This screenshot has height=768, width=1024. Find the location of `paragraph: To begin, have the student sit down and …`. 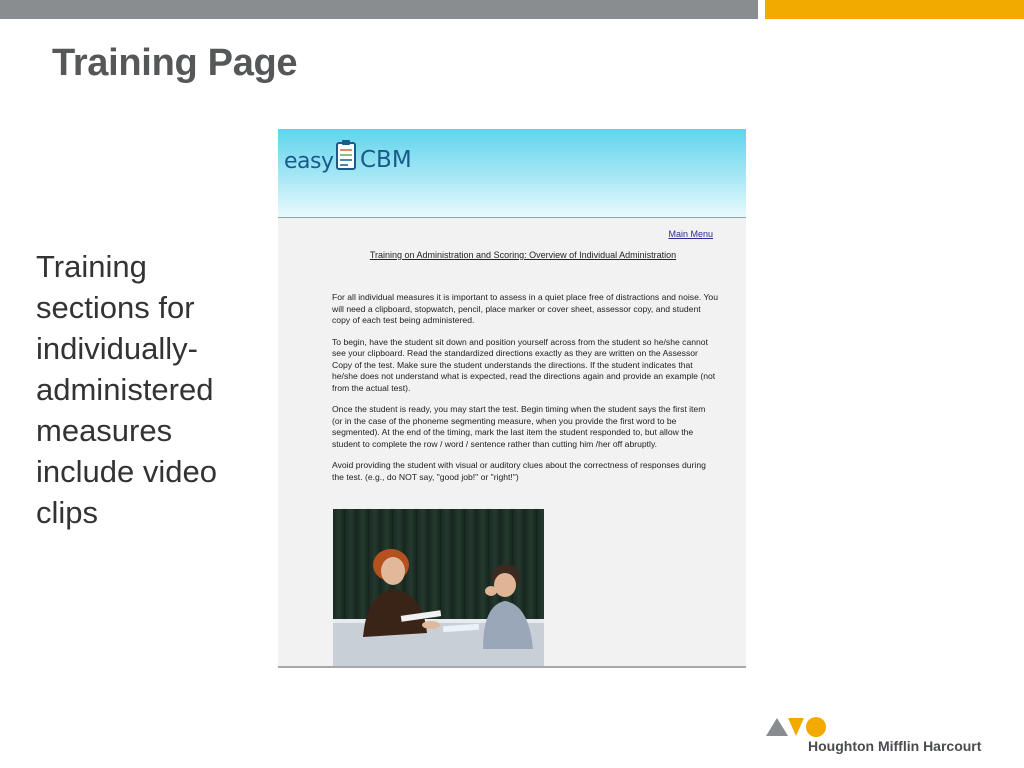

paragraph: To begin, have the student sit down and … is located at coordinates (524, 364).